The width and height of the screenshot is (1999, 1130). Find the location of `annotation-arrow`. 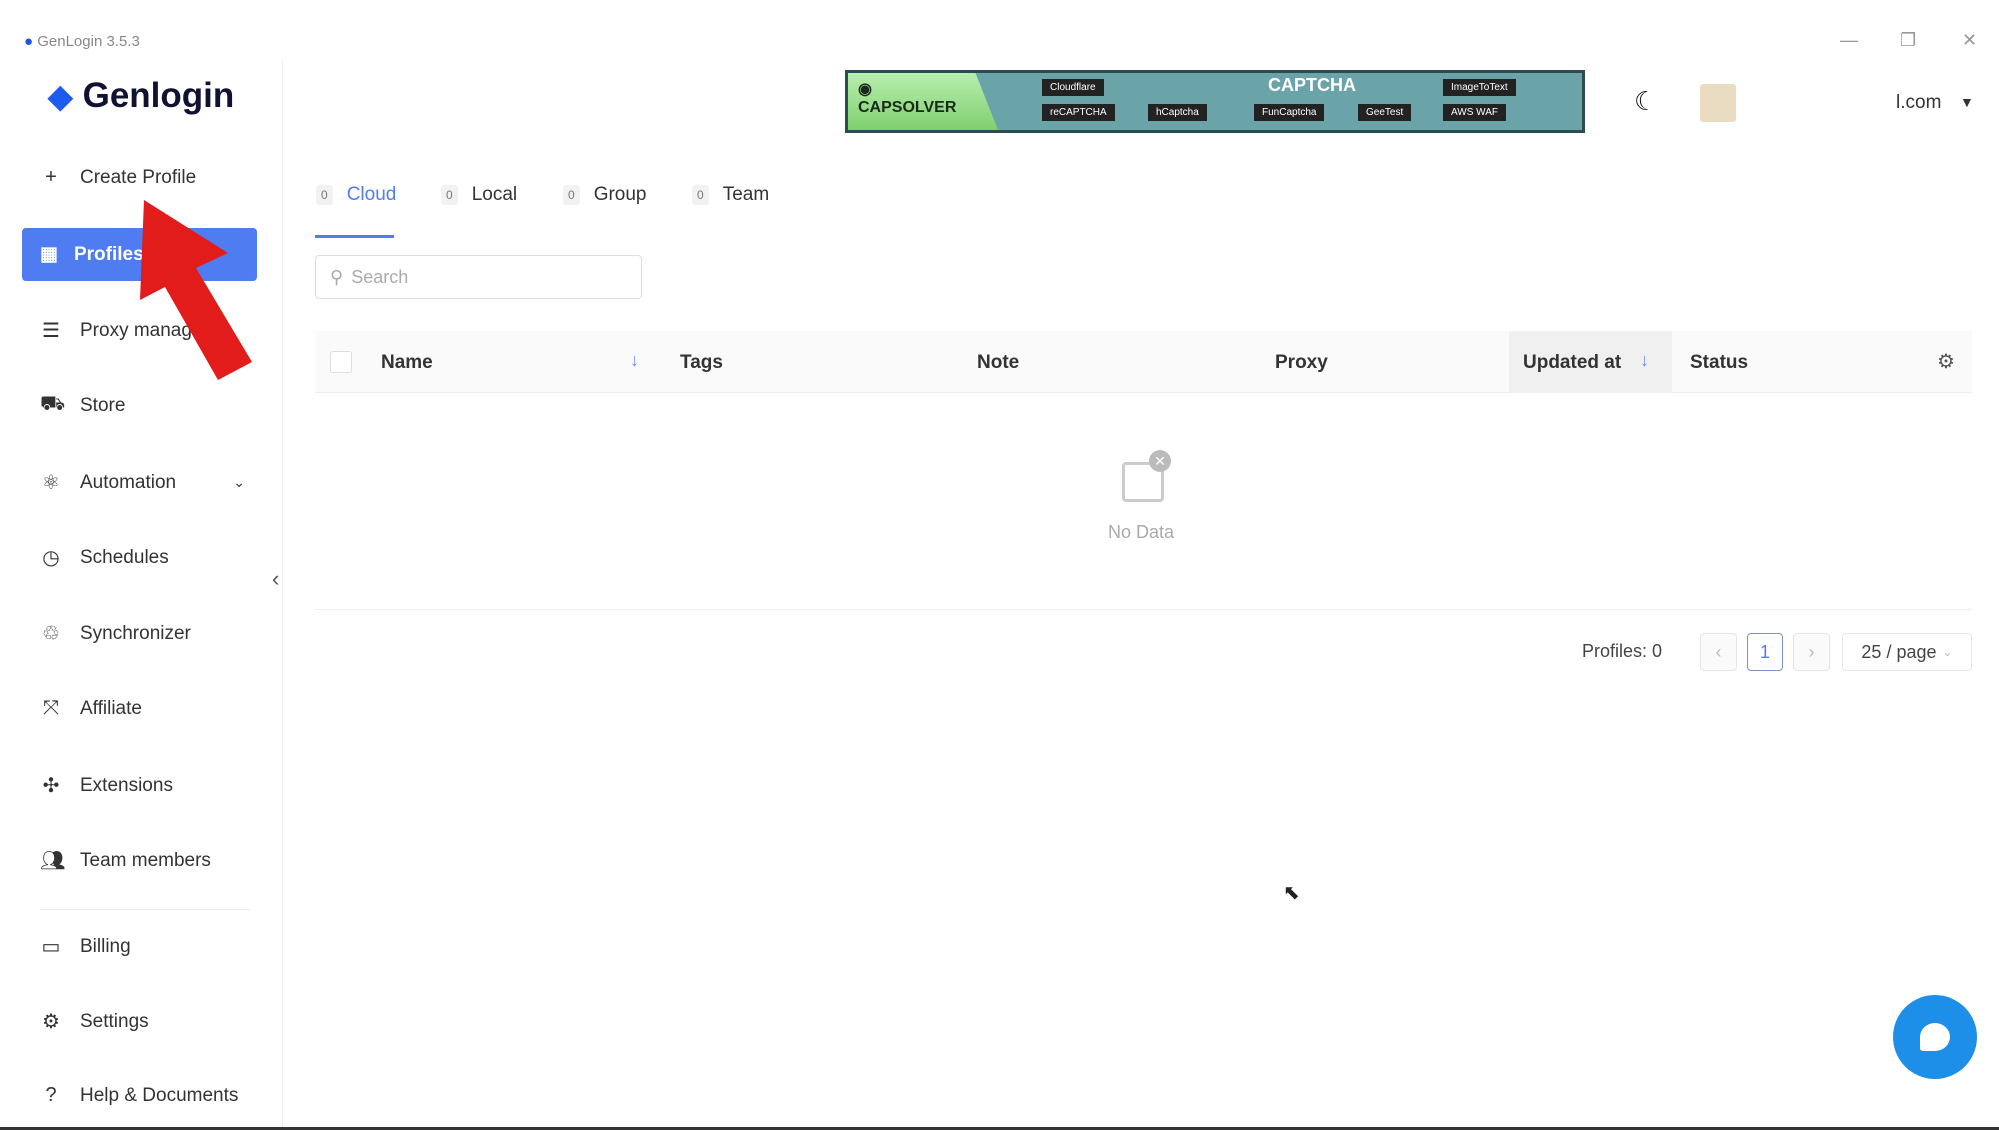

annotation-arrow is located at coordinates (196, 290).